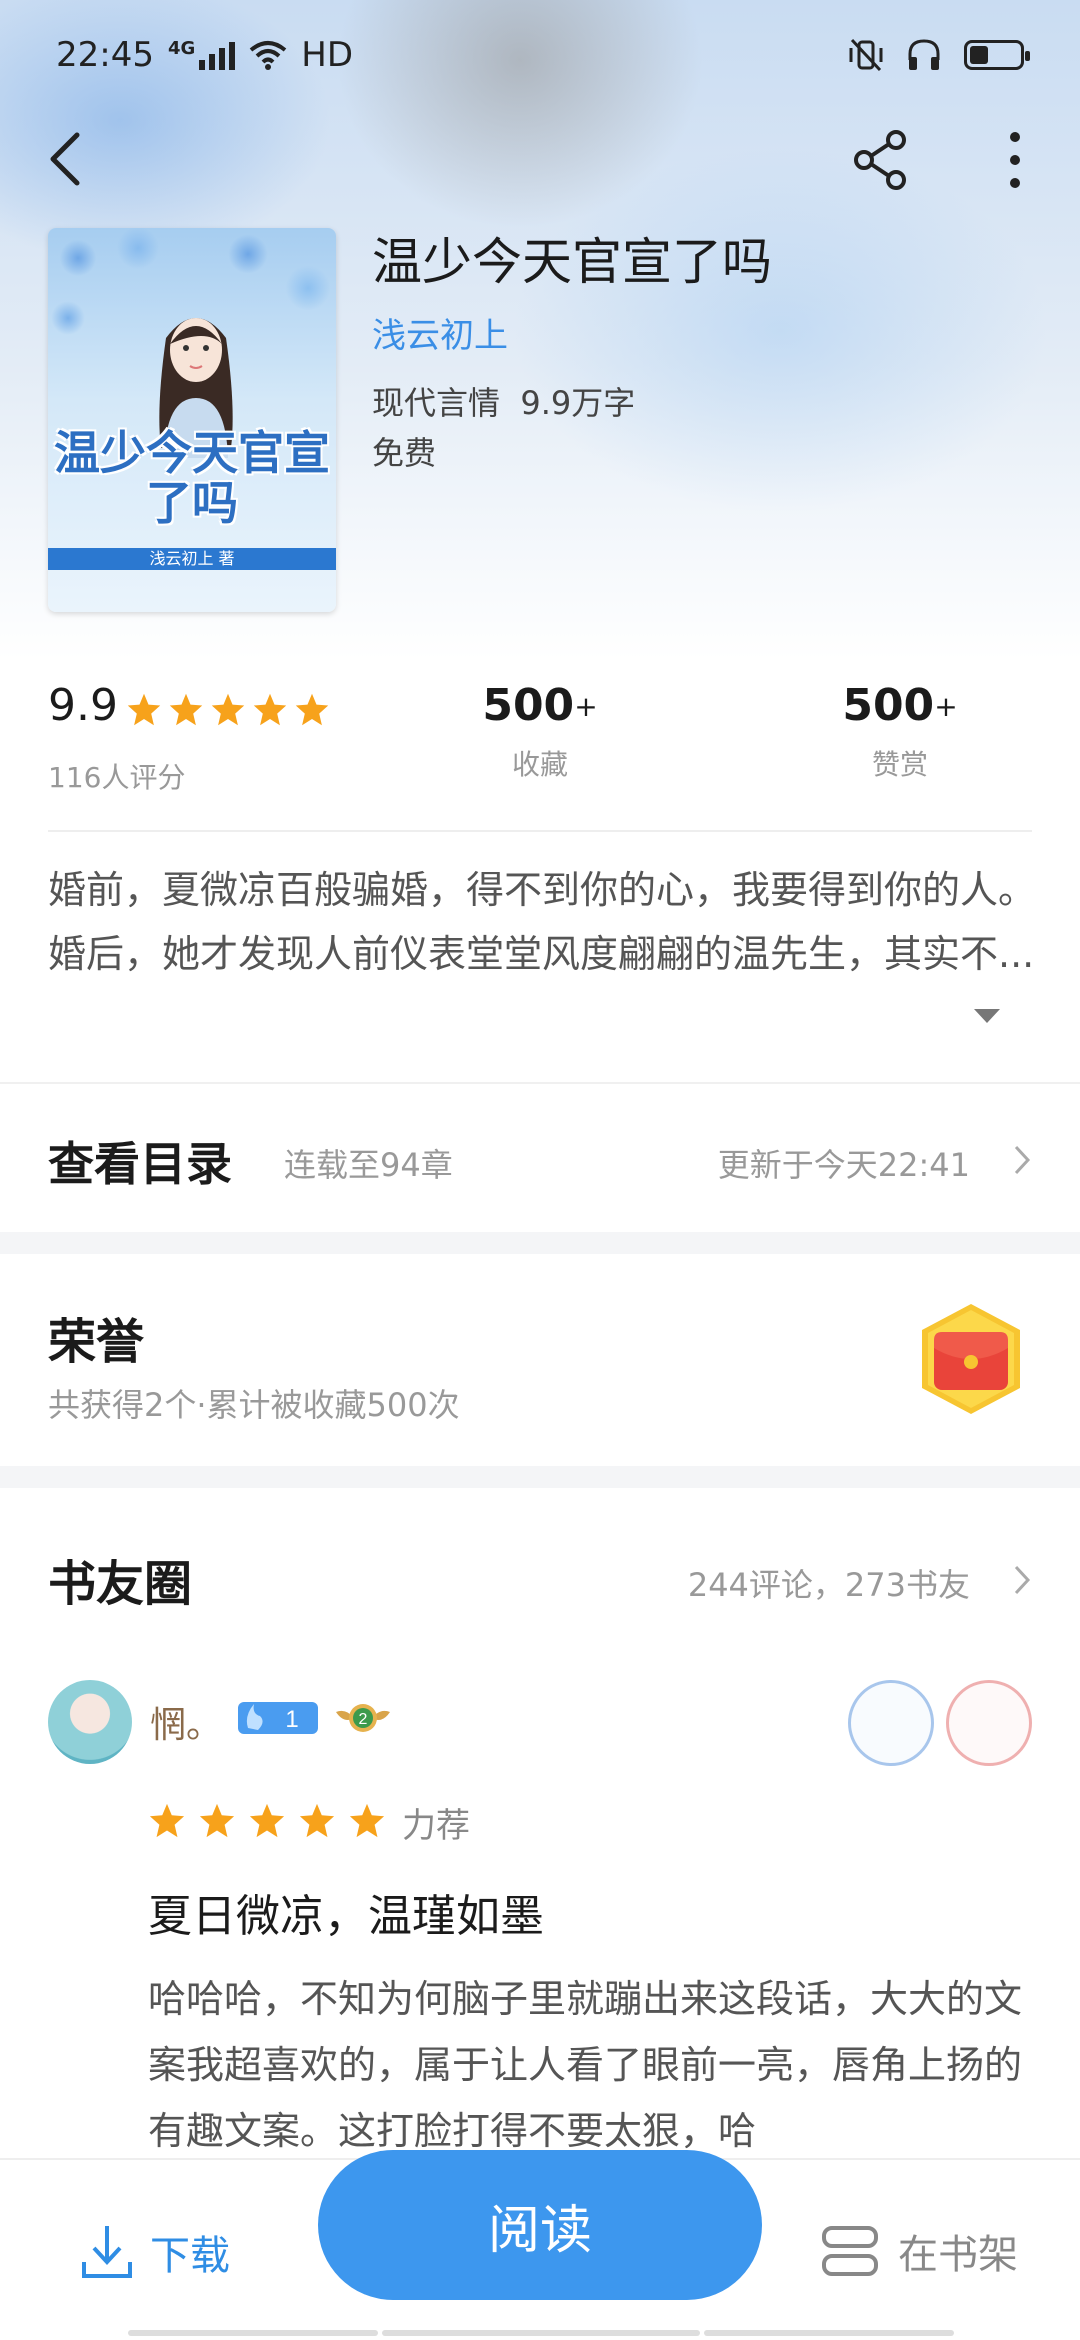  Describe the element at coordinates (971, 1359) in the screenshot. I see `red-envelope-badge-icon` at that location.